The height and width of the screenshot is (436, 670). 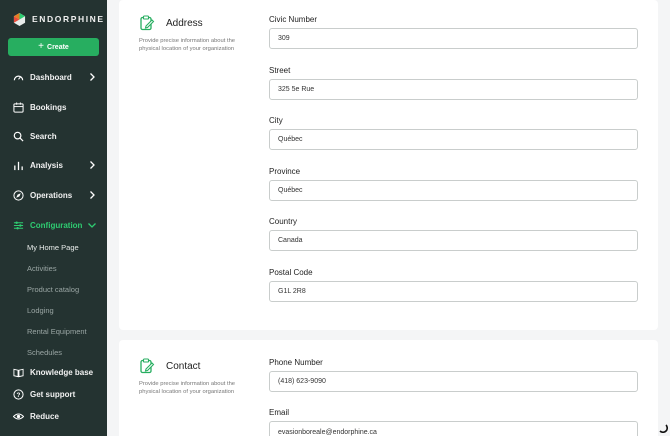 I want to click on create-button: + Create, so click(x=53, y=47).